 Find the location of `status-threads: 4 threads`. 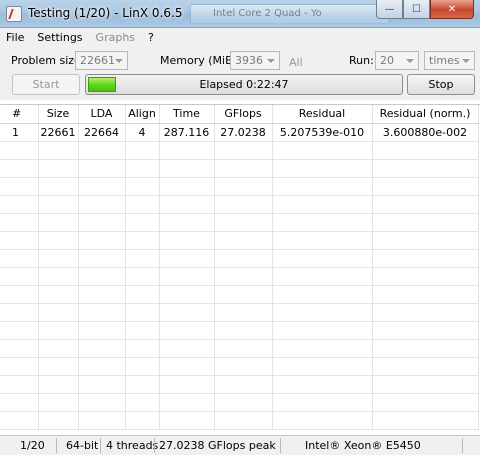

status-threads: 4 threads is located at coordinates (132, 445).